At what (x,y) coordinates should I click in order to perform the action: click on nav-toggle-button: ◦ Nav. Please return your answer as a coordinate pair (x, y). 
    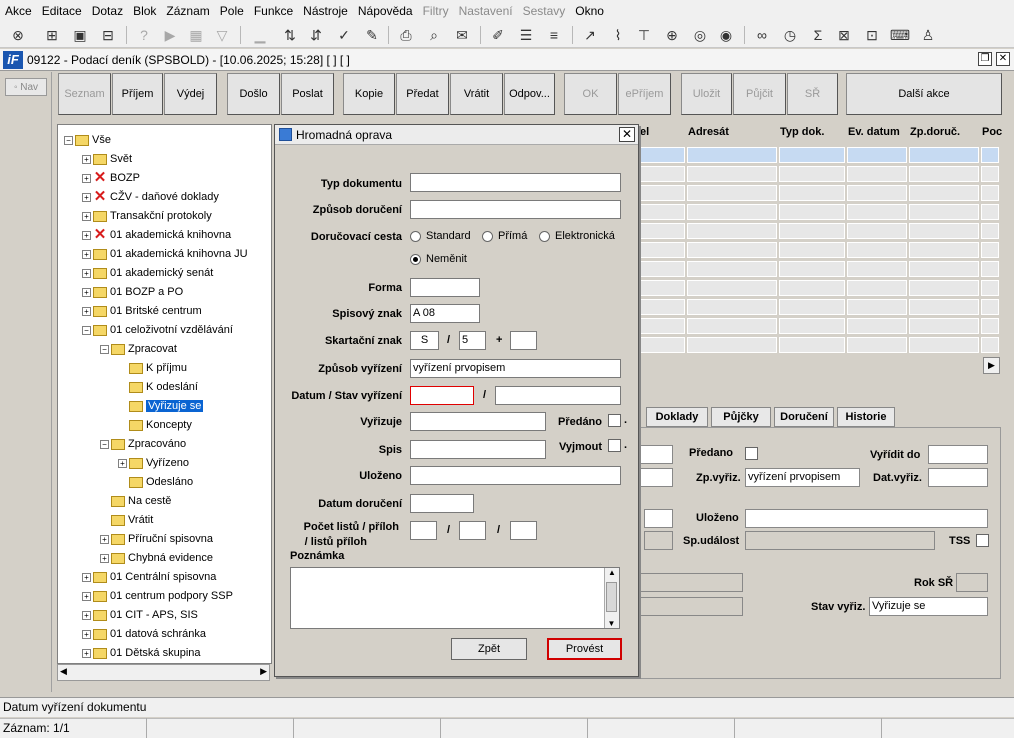
    Looking at the image, I should click on (26, 87).